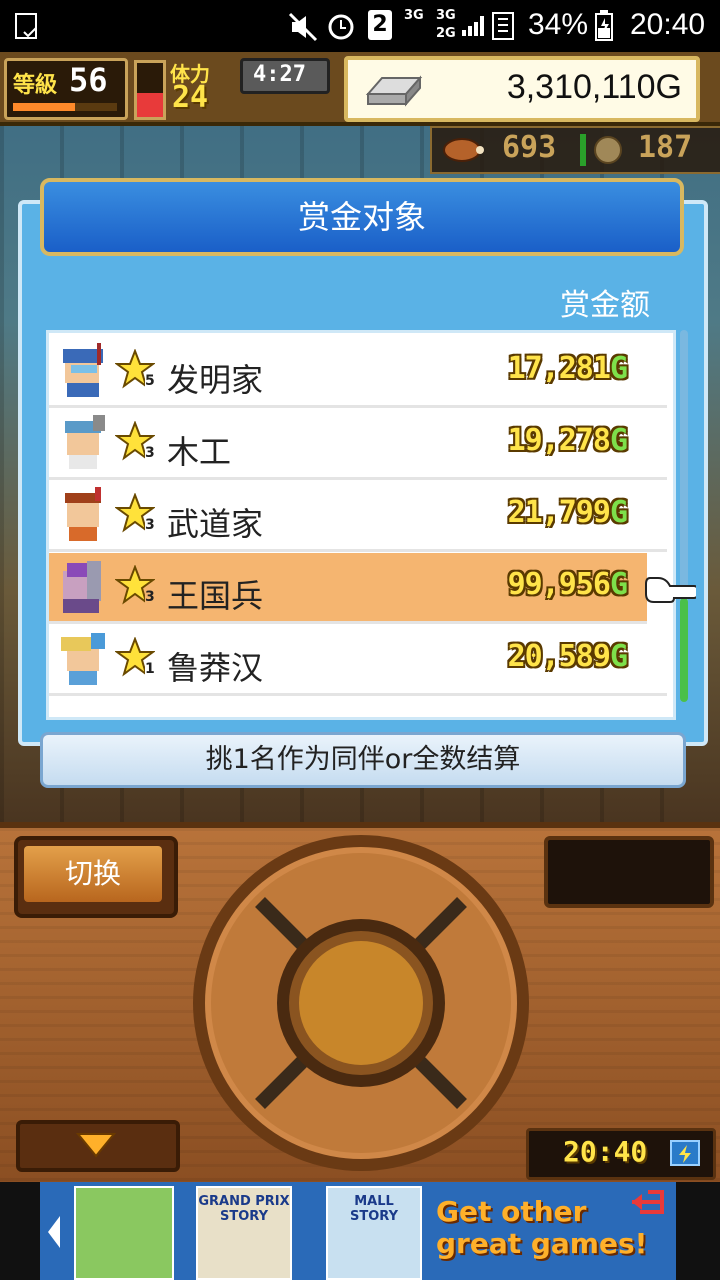 This screenshot has height=1280, width=720. I want to click on resource-2-value: 187, so click(665, 147).